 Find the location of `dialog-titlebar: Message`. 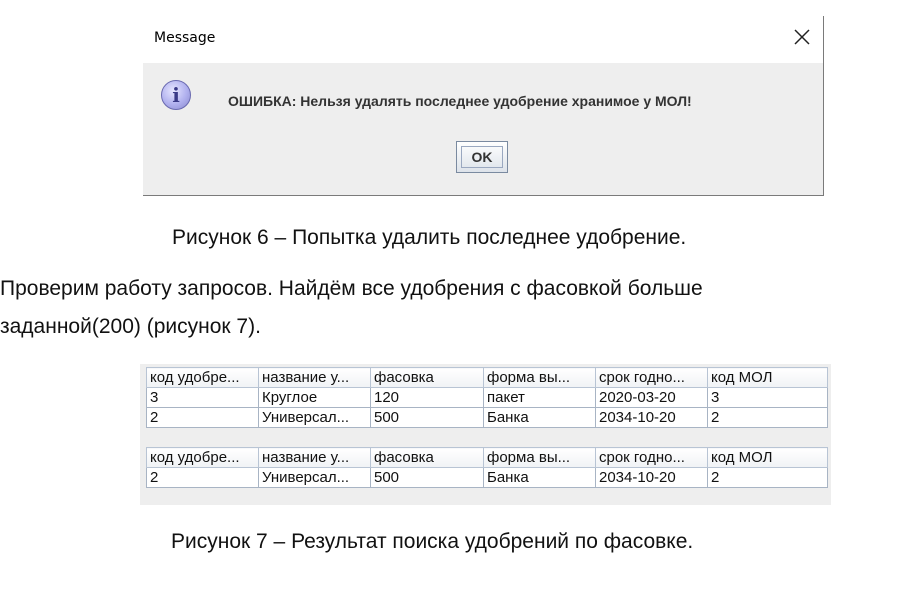

dialog-titlebar: Message is located at coordinates (483, 39).